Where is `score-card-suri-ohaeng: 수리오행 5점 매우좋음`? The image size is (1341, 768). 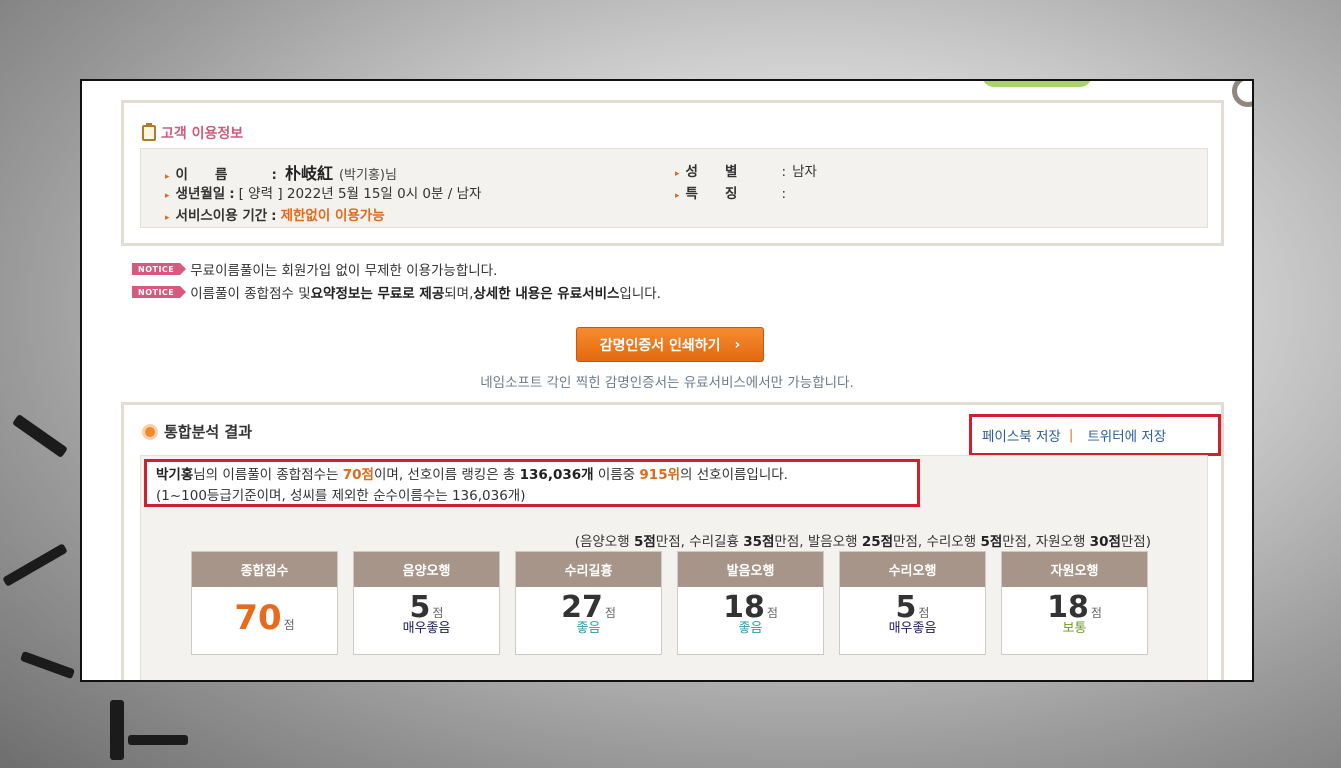
score-card-suri-ohaeng: 수리오행 5점 매우좋음 is located at coordinates (912, 603).